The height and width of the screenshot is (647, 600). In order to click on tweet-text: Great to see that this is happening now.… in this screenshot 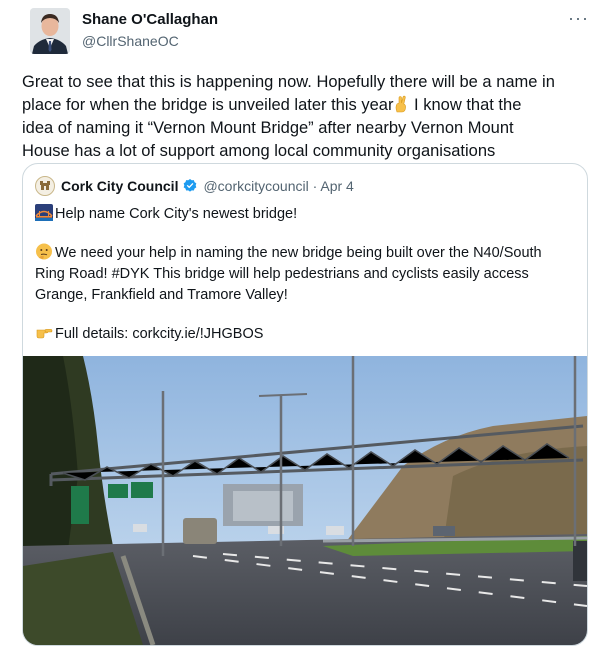, I will do `click(307, 117)`.